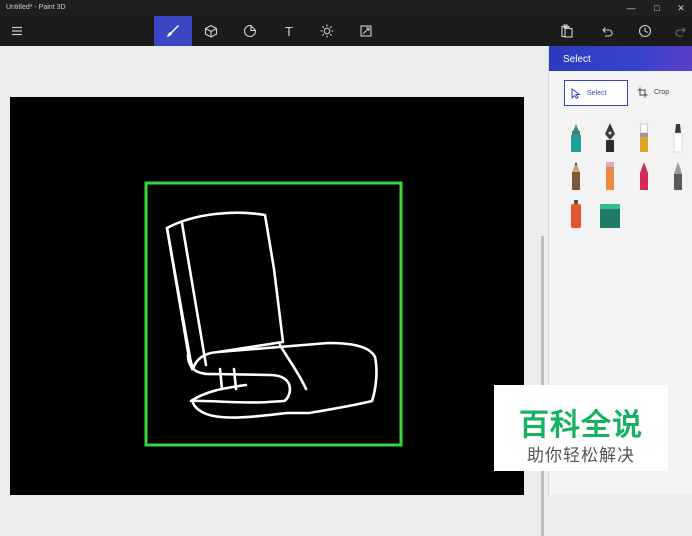 The height and width of the screenshot is (536, 692). What do you see at coordinates (650, 92) in the screenshot?
I see `crop-tab: Crop` at bounding box center [650, 92].